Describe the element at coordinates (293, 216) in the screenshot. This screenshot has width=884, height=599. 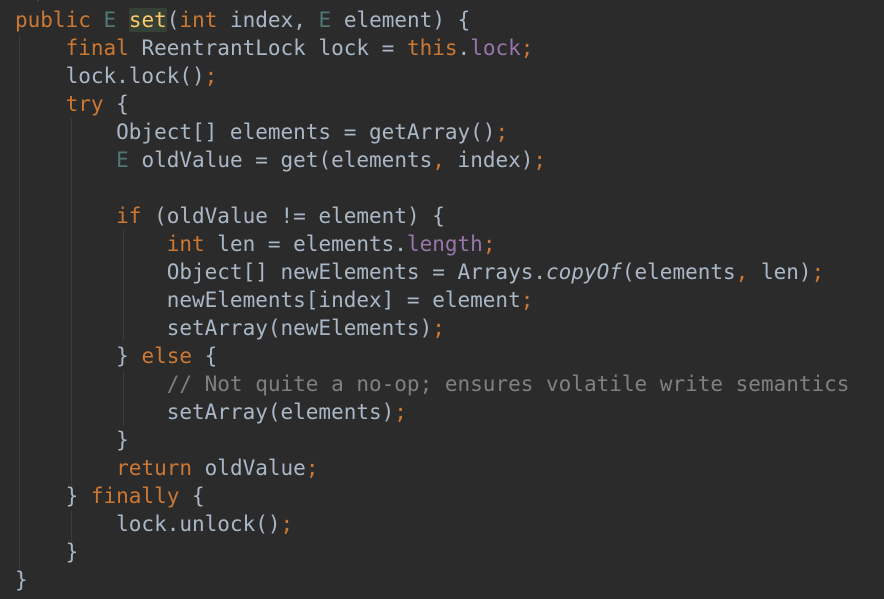
I see `code-token: (oldValue != element) {` at that location.